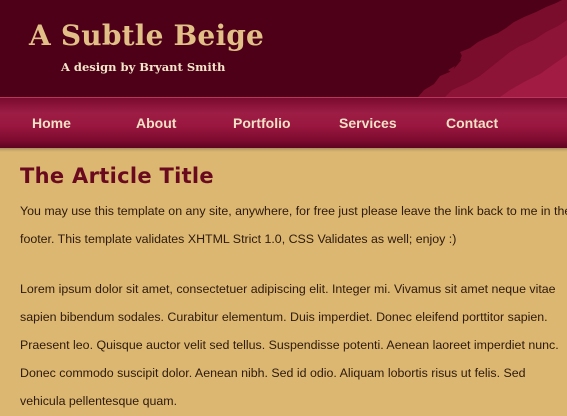  I want to click on site-subtitle: A design by Bryant Smith, so click(143, 67).